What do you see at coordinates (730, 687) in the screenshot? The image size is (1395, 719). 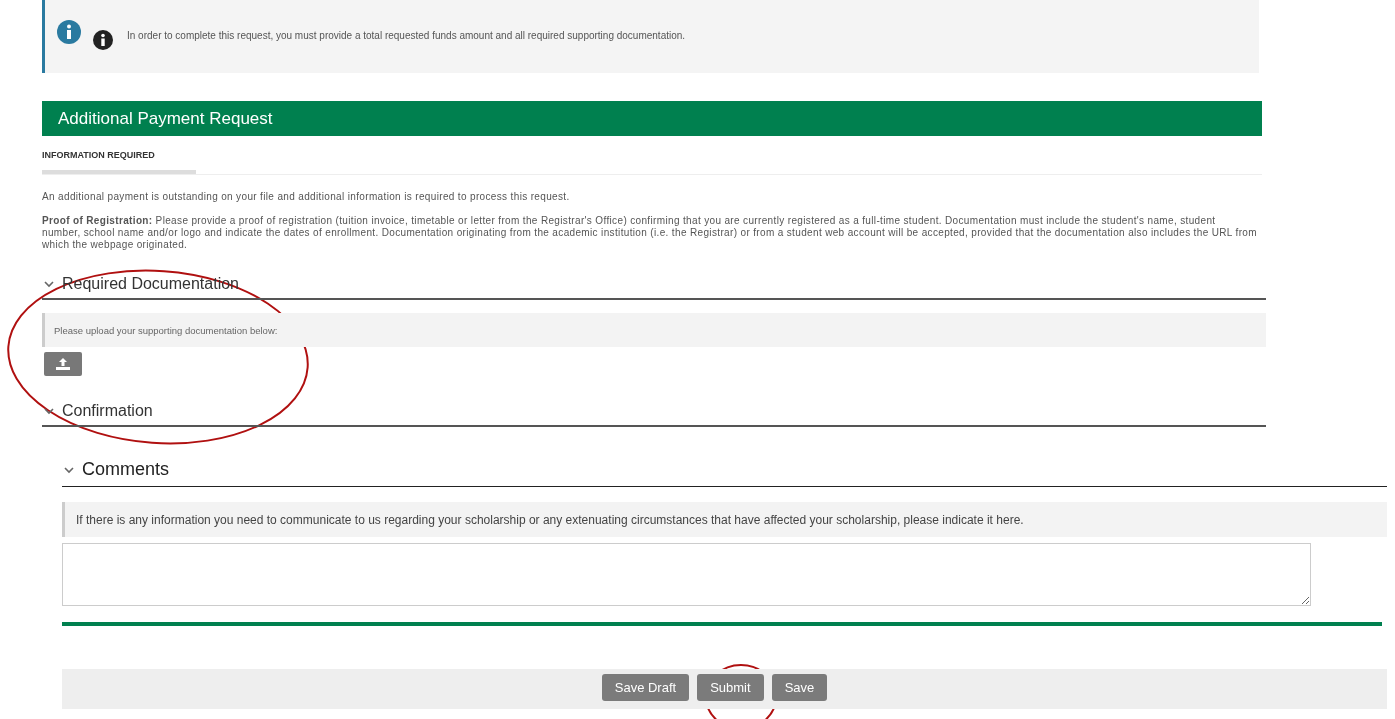 I see `action-button: Submit` at bounding box center [730, 687].